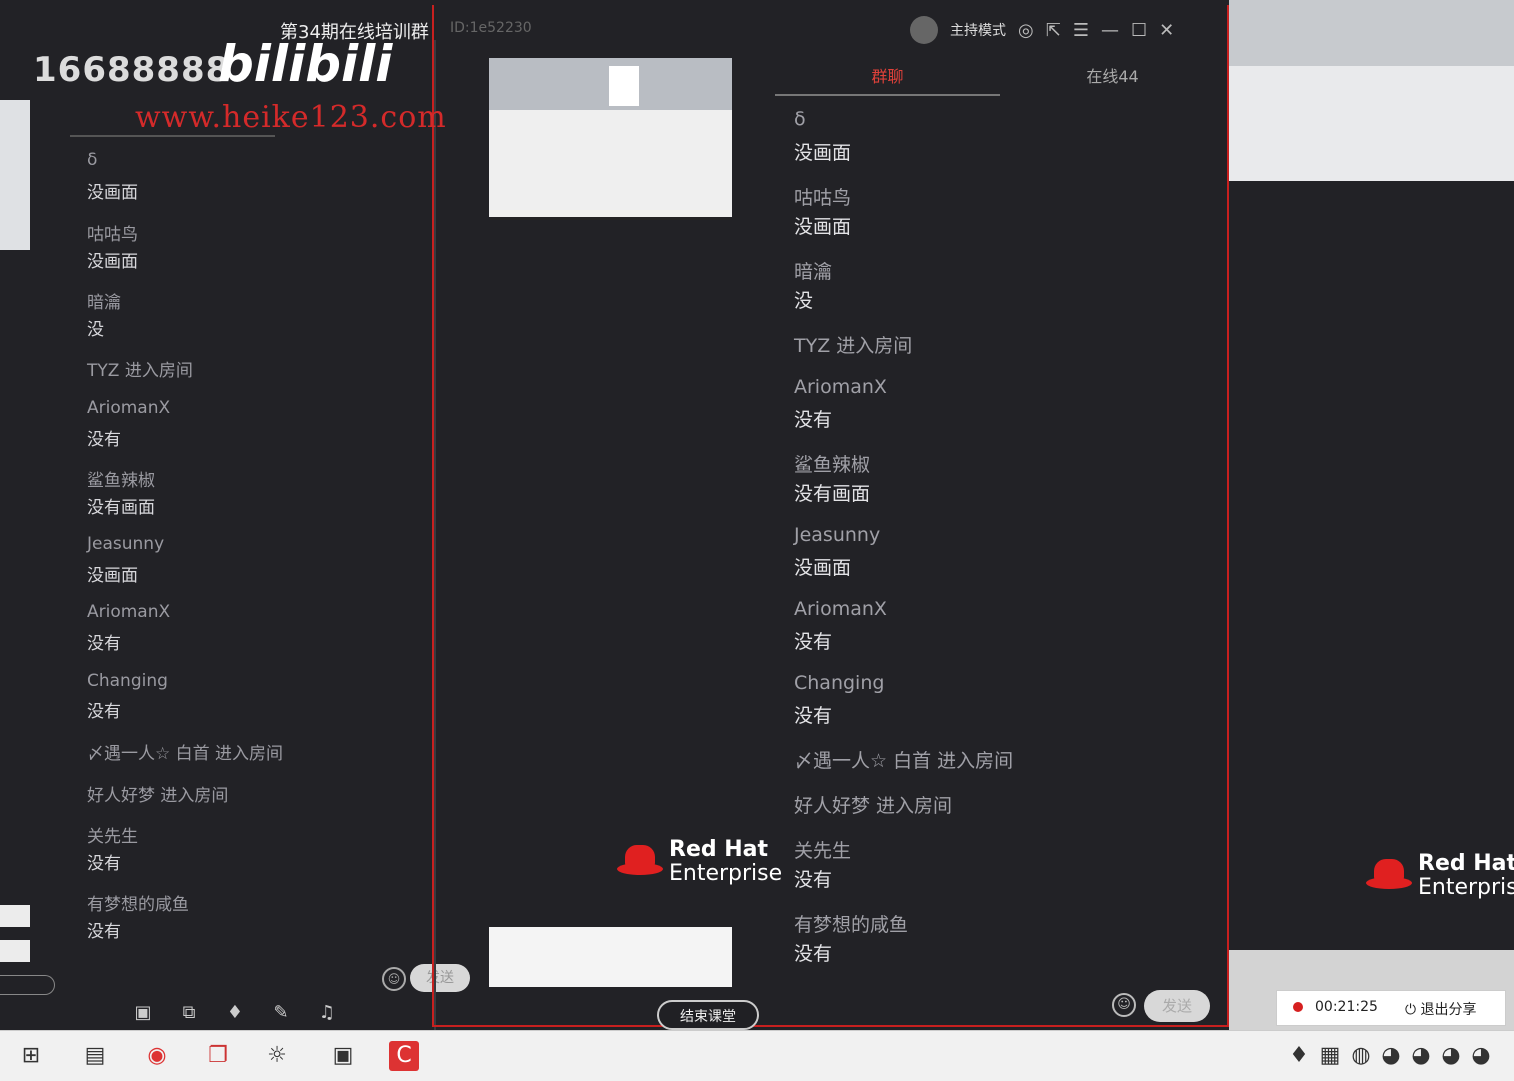 Image resolution: width=1514 pixels, height=1081 pixels. Describe the element at coordinates (887, 78) in the screenshot. I see `tab-group-chat: 群聊` at that location.